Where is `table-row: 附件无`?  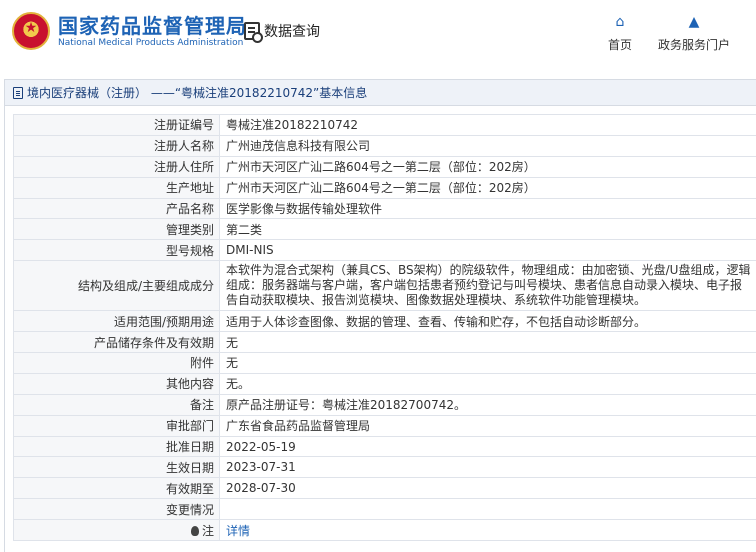
table-row: 附件无 is located at coordinates (384, 363).